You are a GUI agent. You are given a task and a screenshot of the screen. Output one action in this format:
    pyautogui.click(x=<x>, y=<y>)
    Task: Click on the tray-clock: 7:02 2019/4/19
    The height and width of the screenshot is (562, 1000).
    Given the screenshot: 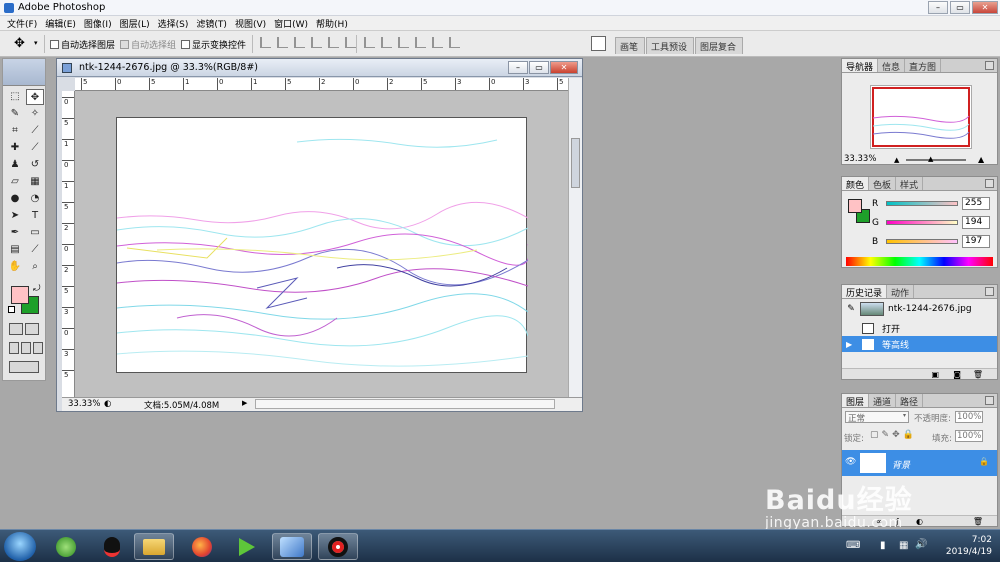 What is the action you would take?
    pyautogui.click(x=969, y=546)
    